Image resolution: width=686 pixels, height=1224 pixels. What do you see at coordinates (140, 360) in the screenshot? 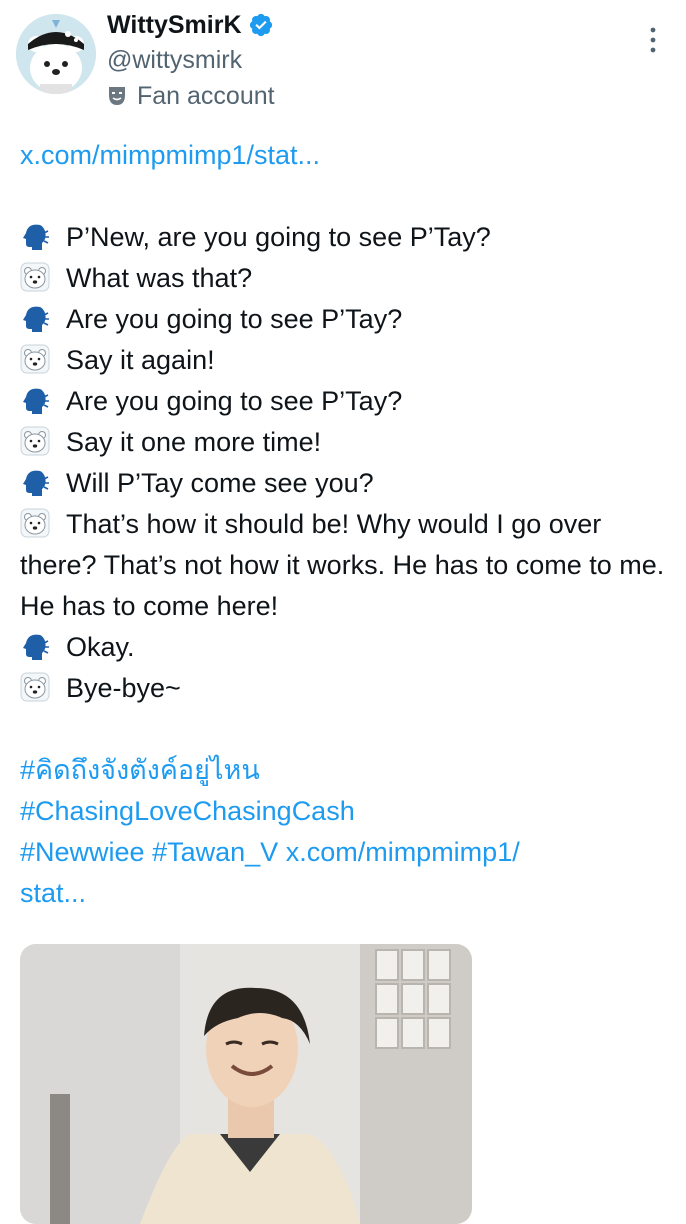
I see `dialogue-text: Say it again!` at bounding box center [140, 360].